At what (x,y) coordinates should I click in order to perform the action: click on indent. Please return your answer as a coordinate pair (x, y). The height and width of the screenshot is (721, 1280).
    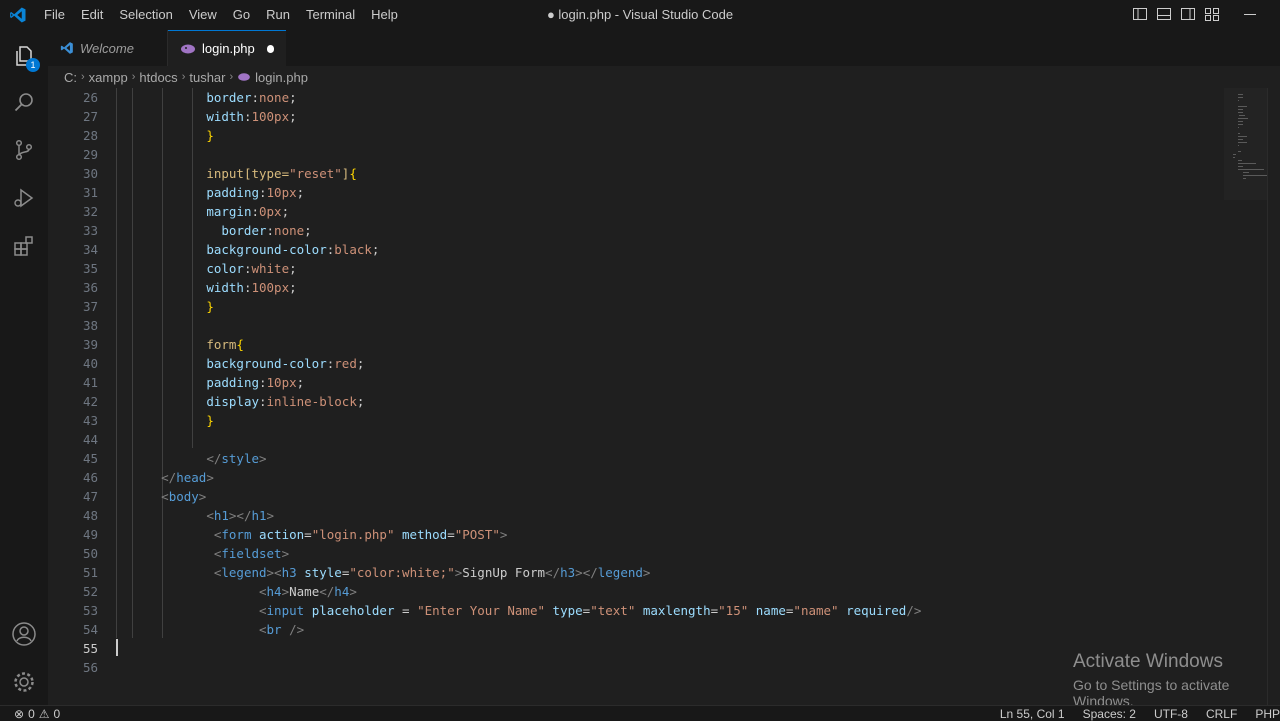
    Looking at the image, I should click on (161, 211).